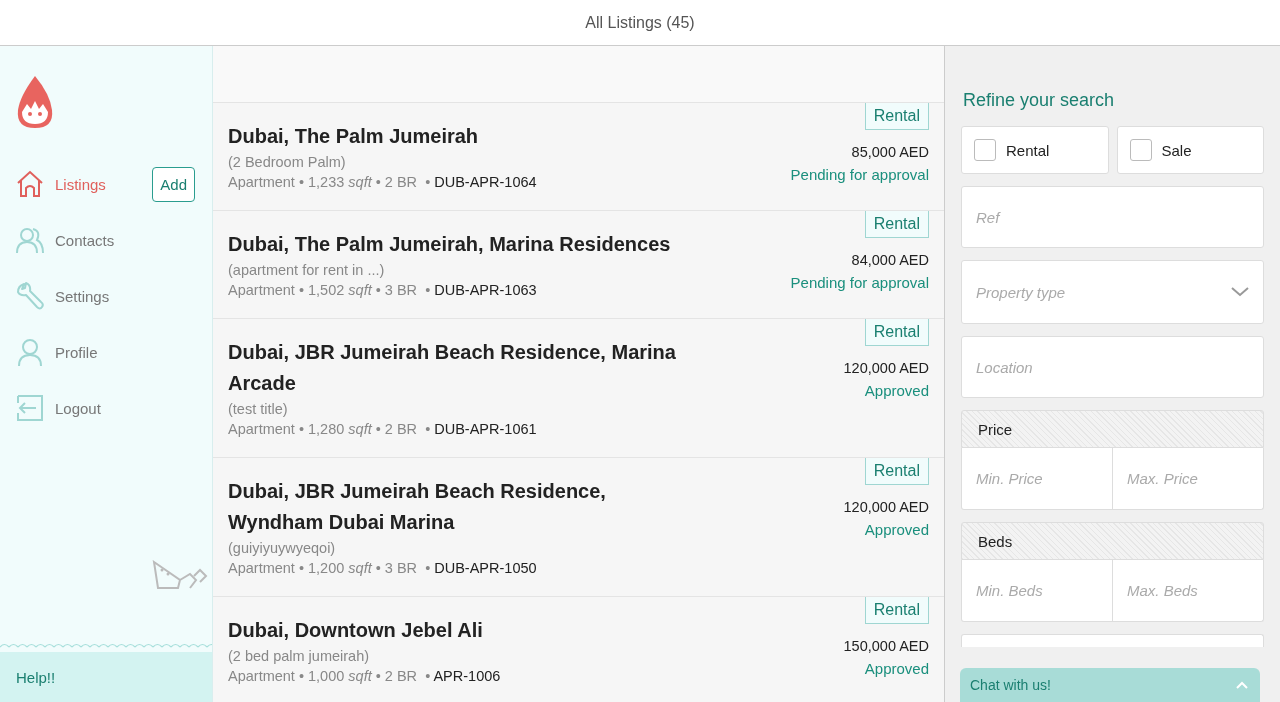  Describe the element at coordinates (886, 646) in the screenshot. I see `listing-price: 150,000 AED` at that location.